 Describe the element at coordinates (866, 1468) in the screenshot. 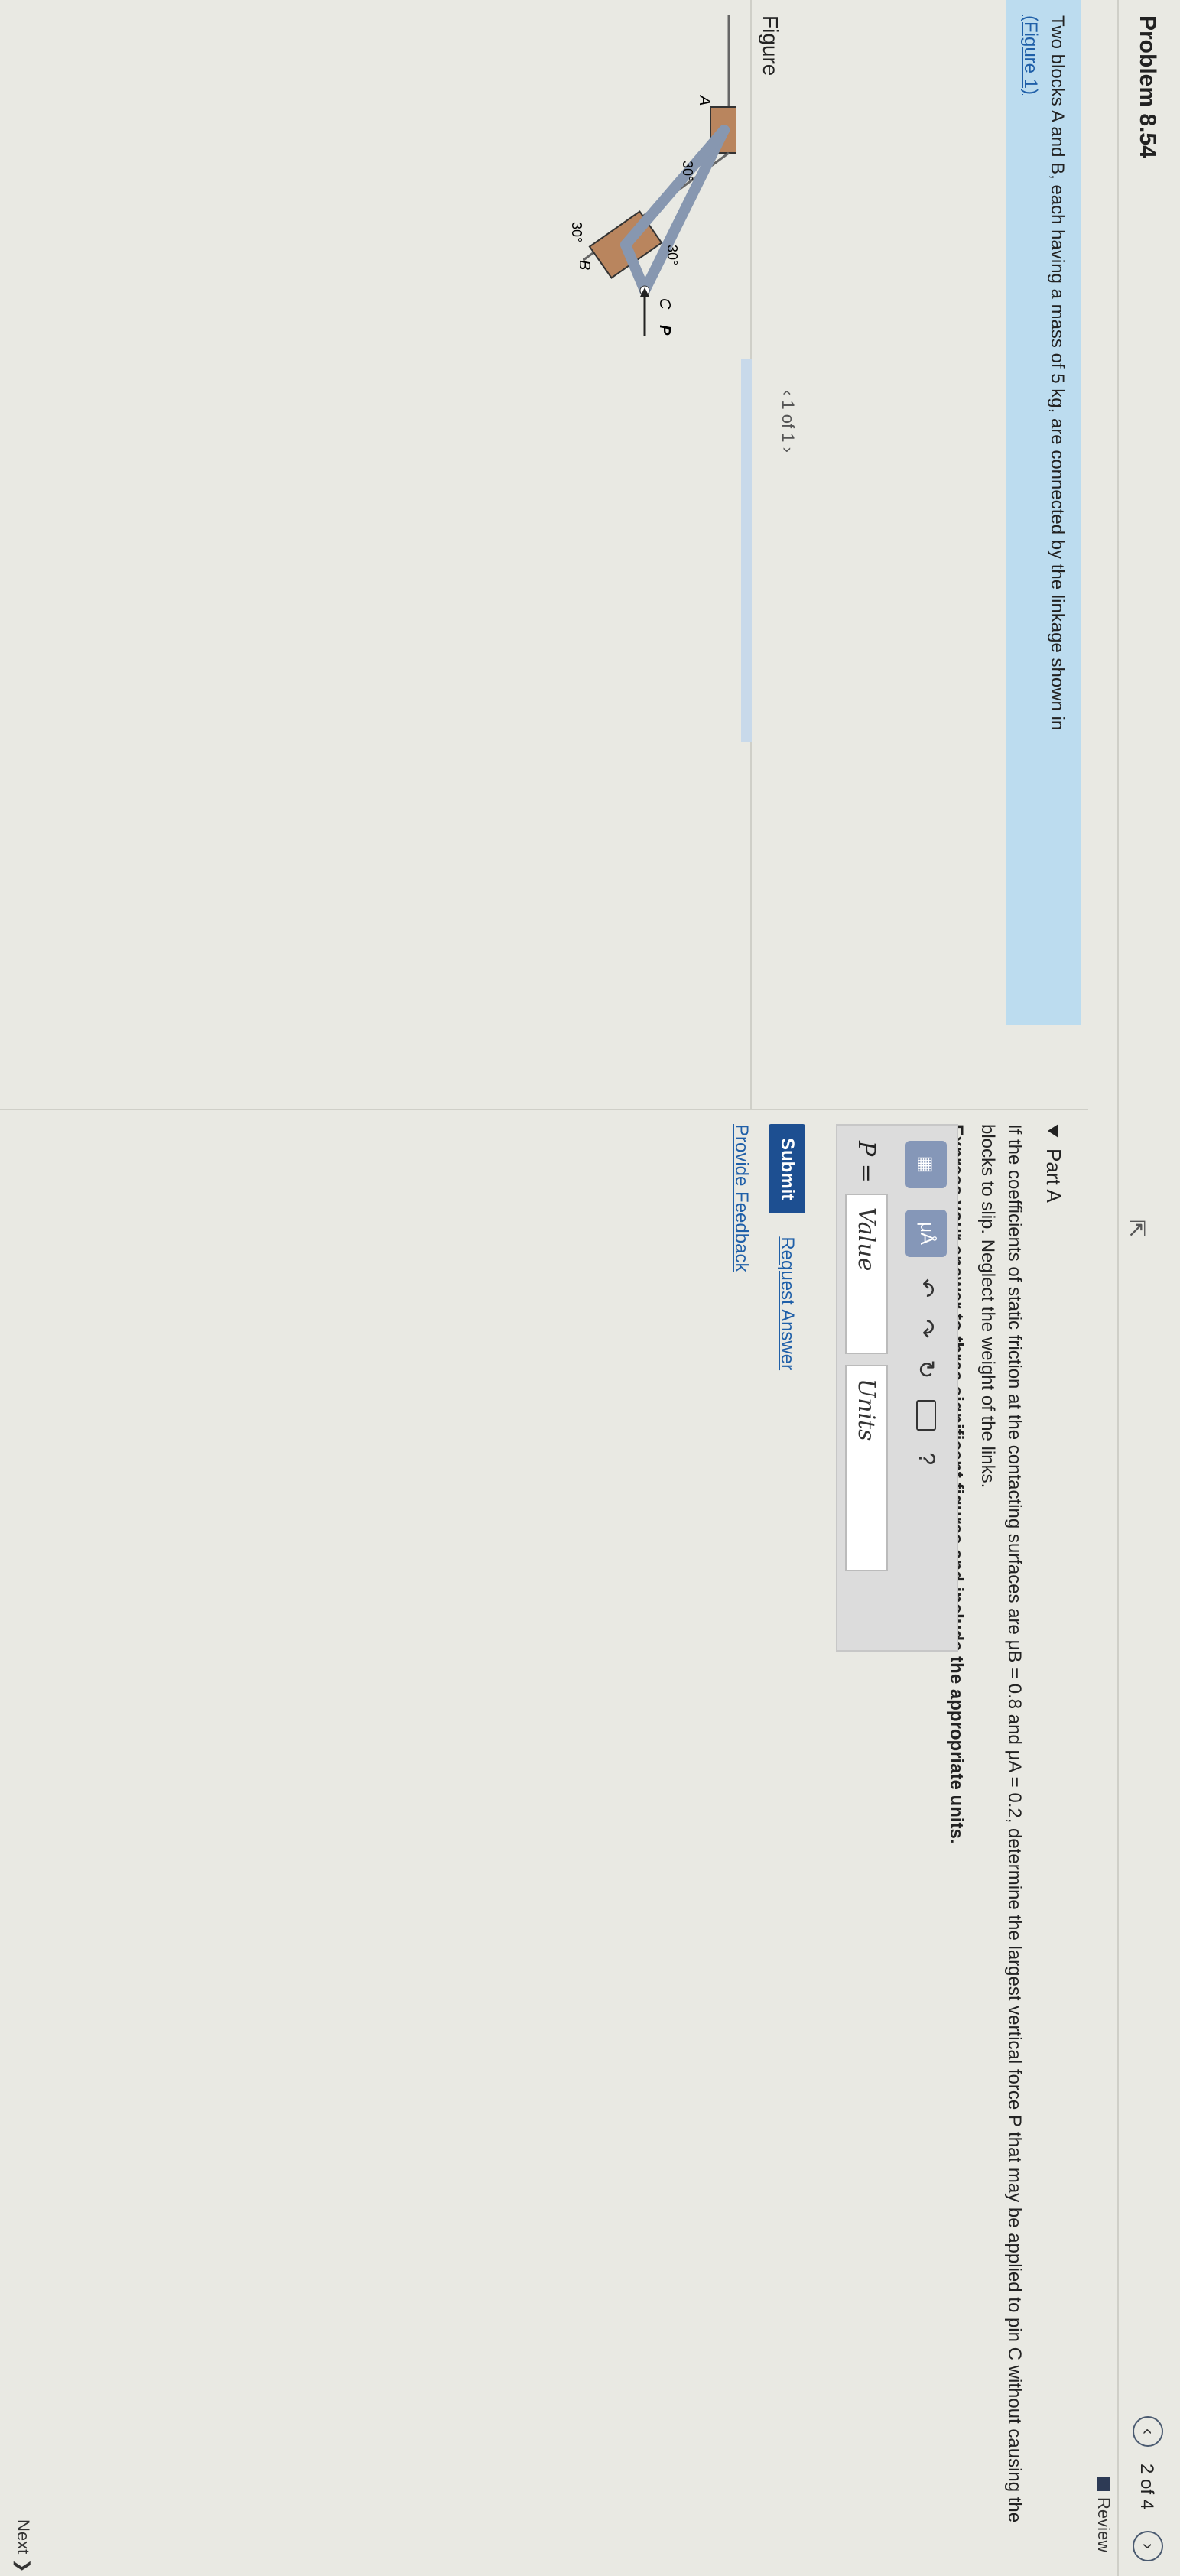

I see `units-input: Units` at that location.